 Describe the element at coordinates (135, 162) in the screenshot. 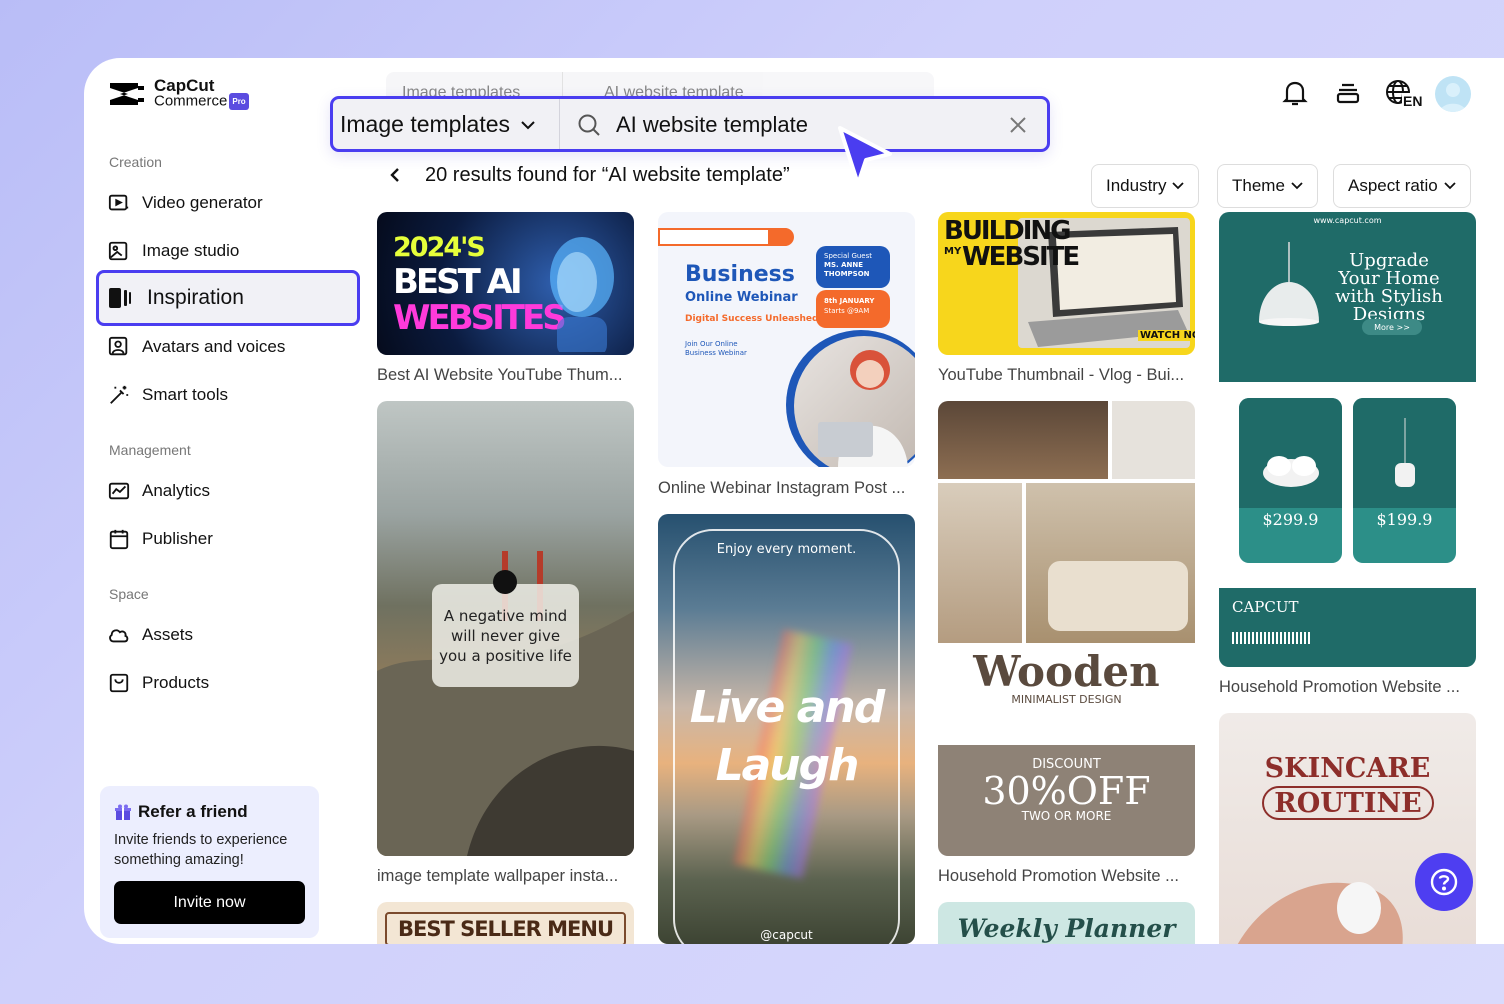

I see `section-creation: Creation` at that location.